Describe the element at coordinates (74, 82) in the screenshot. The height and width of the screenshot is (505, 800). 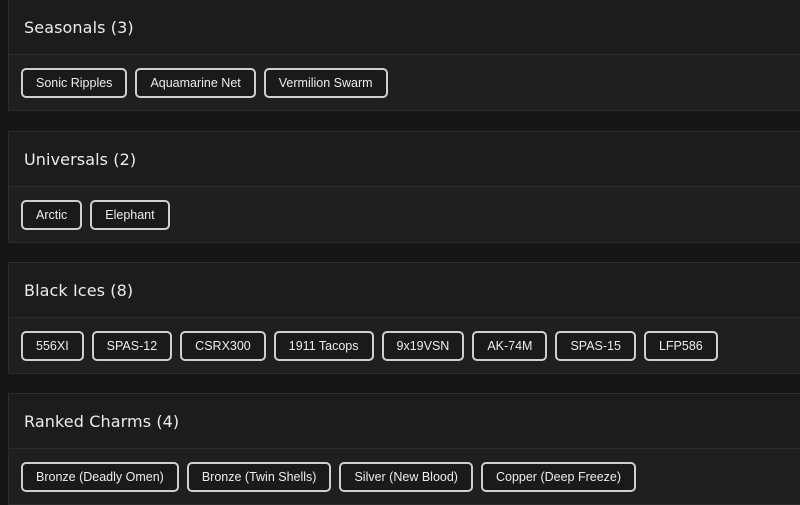
I see `tag-button: Sonic Ripples` at that location.